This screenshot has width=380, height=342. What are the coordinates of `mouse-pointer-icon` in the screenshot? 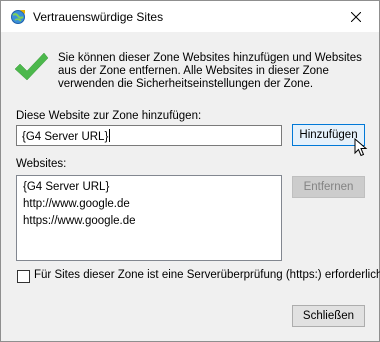 It's located at (361, 147).